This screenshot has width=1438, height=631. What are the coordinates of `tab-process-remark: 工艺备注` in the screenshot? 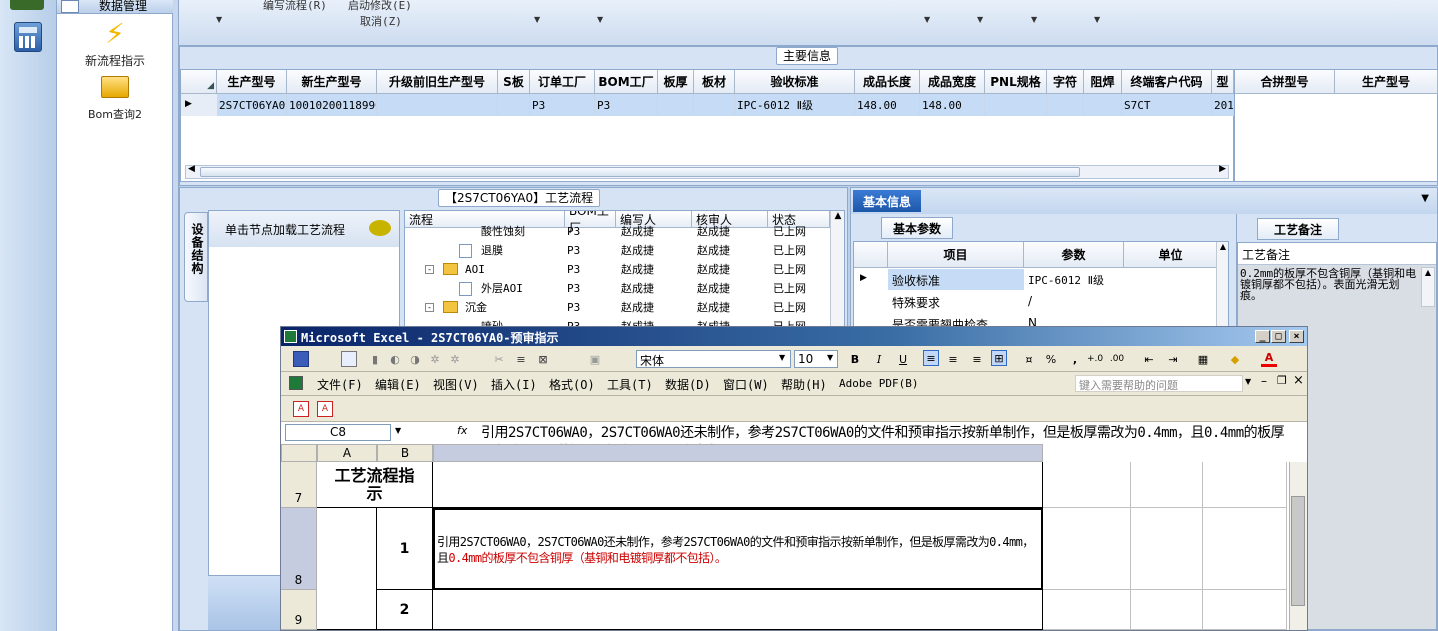 It's located at (1298, 229).